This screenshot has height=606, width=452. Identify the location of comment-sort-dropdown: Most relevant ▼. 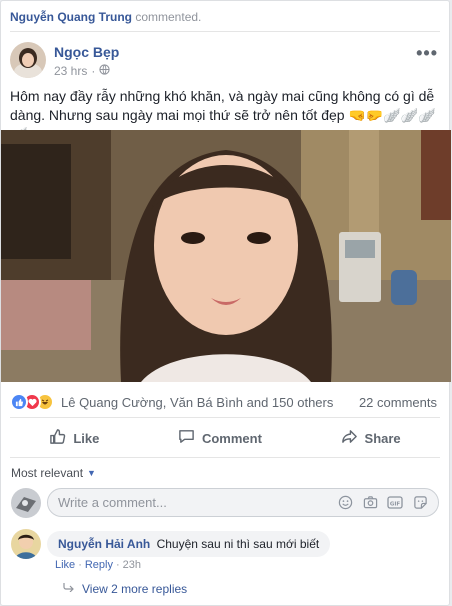
(53, 473).